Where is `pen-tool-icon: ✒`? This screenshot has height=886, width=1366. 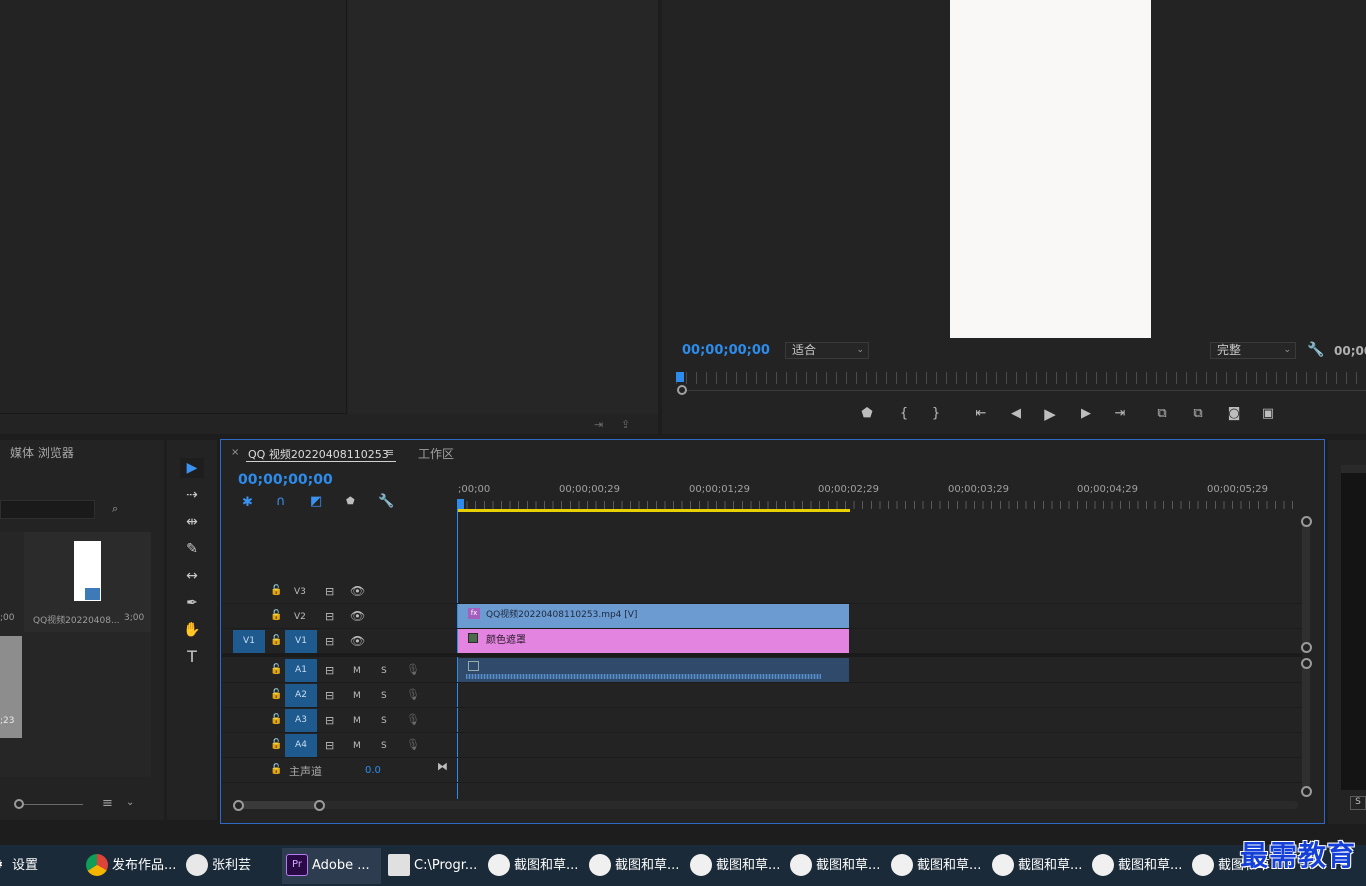
pen-tool-icon: ✒ is located at coordinates (192, 603).